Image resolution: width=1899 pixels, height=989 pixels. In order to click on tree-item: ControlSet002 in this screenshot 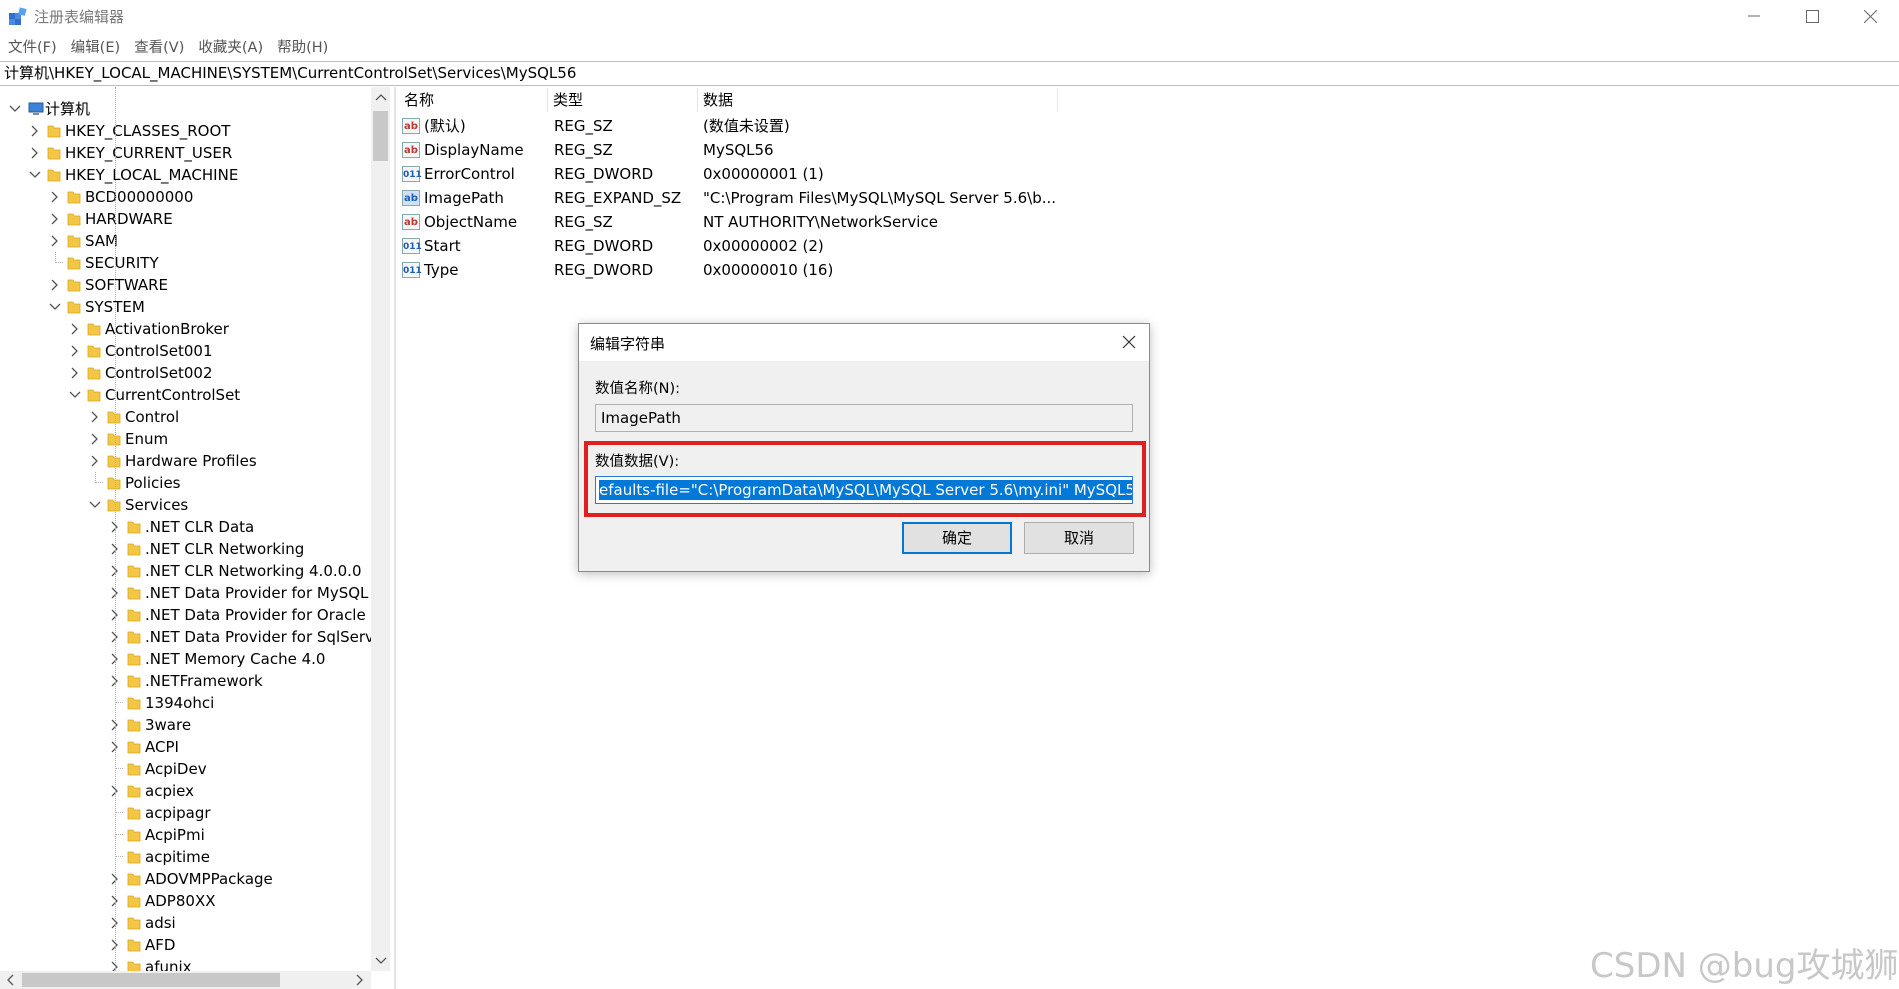, I will do `click(185, 373)`.